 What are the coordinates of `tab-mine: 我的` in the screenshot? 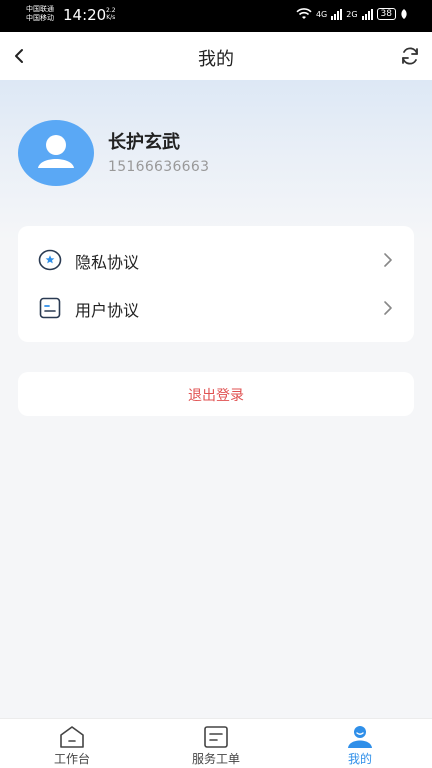 It's located at (360, 743).